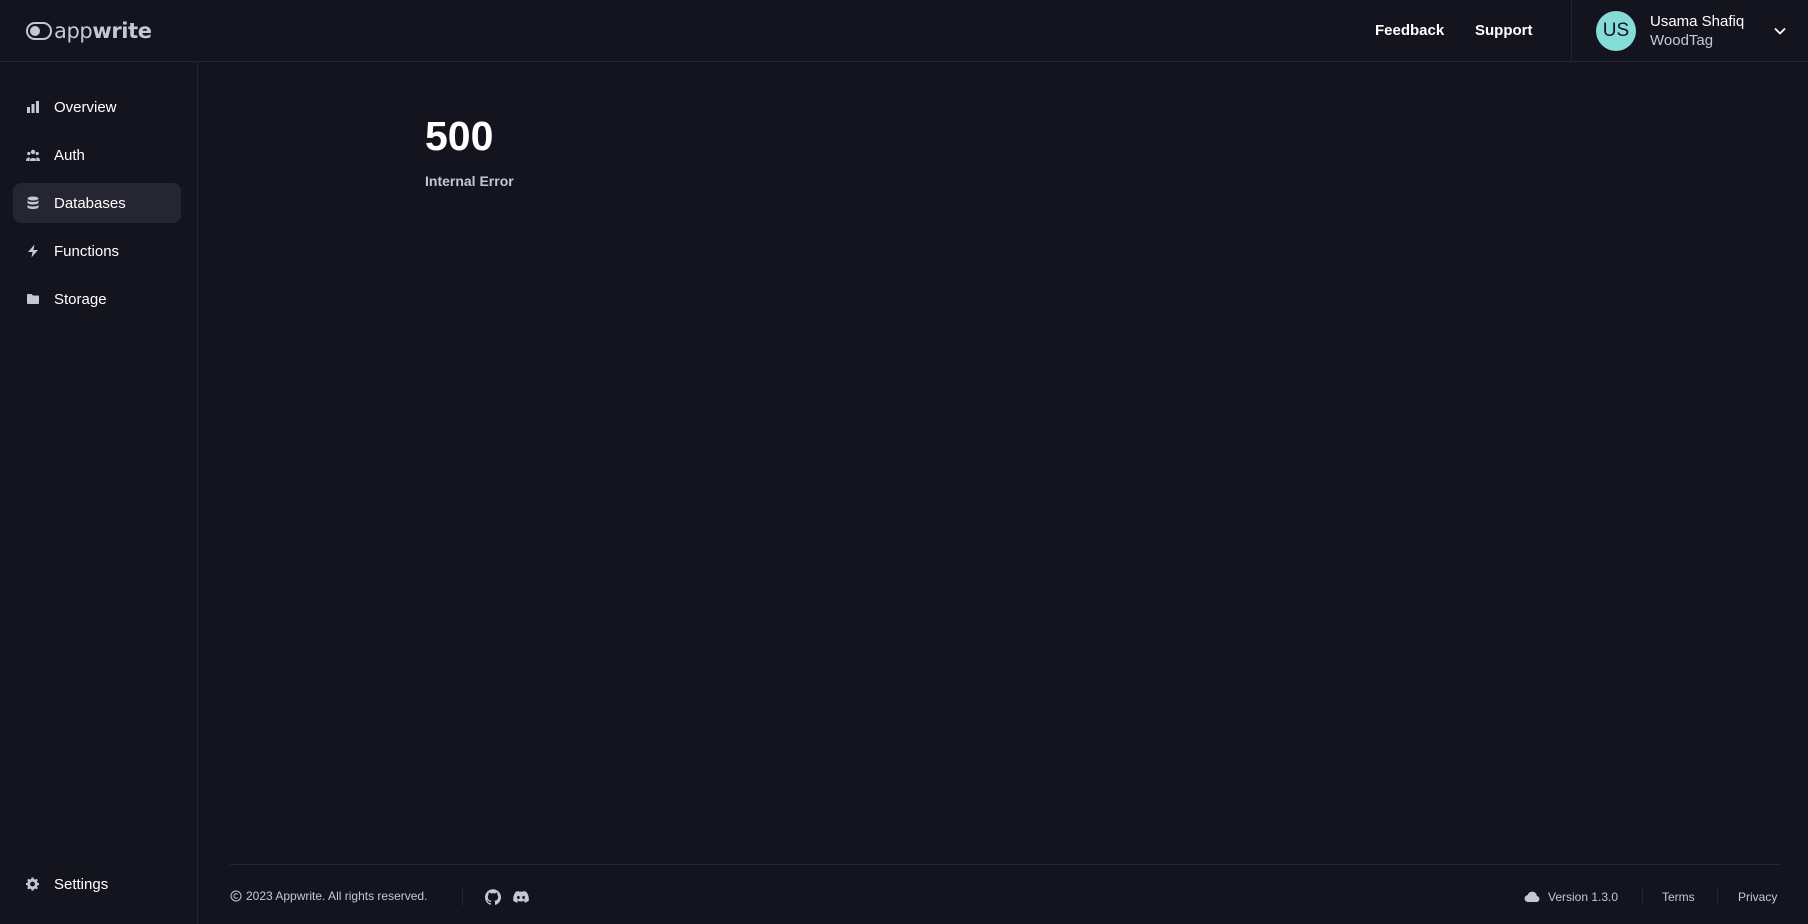 This screenshot has width=1808, height=924. I want to click on copyright-icon, so click(236, 896).